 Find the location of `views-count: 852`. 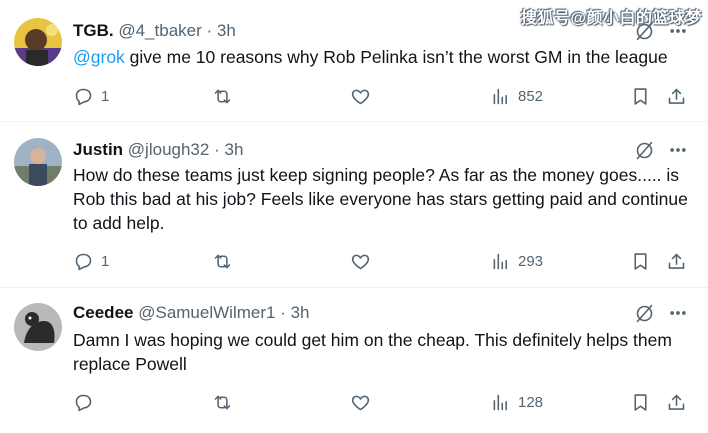

views-count: 852 is located at coordinates (531, 96).